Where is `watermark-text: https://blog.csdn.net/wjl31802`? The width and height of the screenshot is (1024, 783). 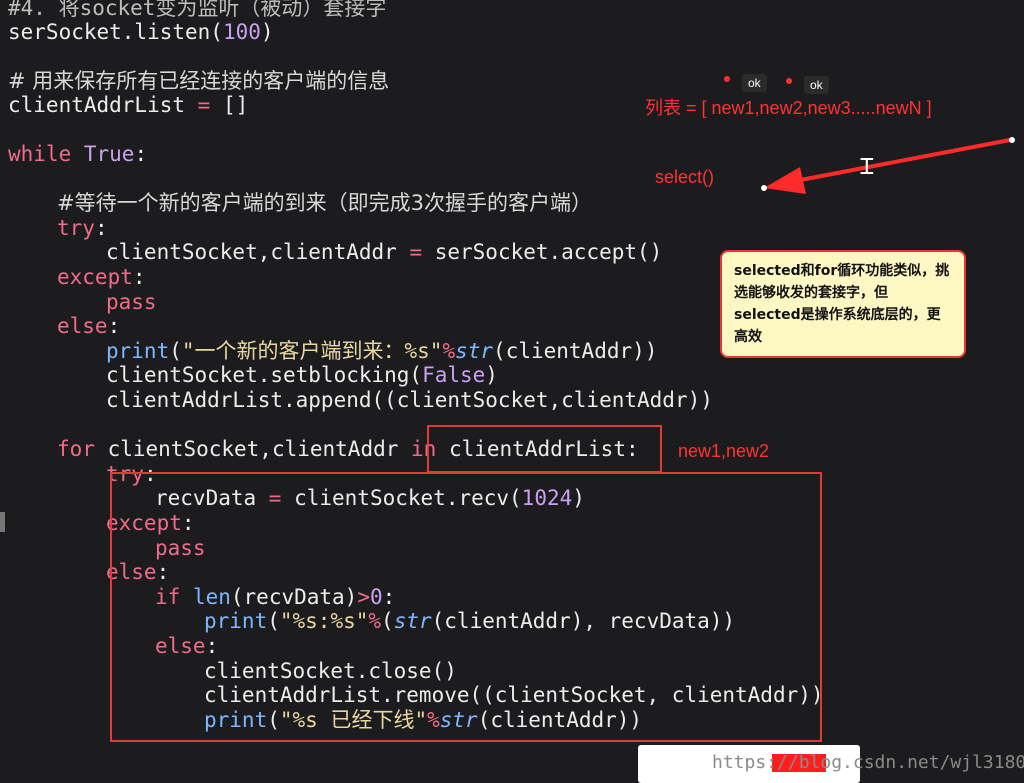
watermark-text: https://blog.csdn.net/wjl31802 is located at coordinates (868, 762).